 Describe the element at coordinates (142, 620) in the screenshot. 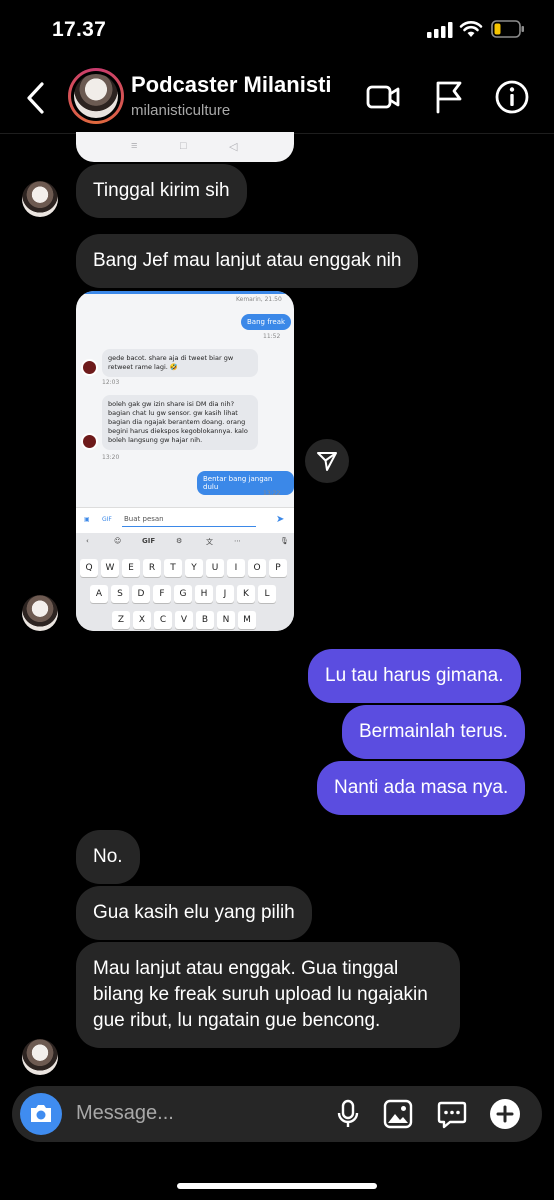

I see `keyboard-key: X` at that location.